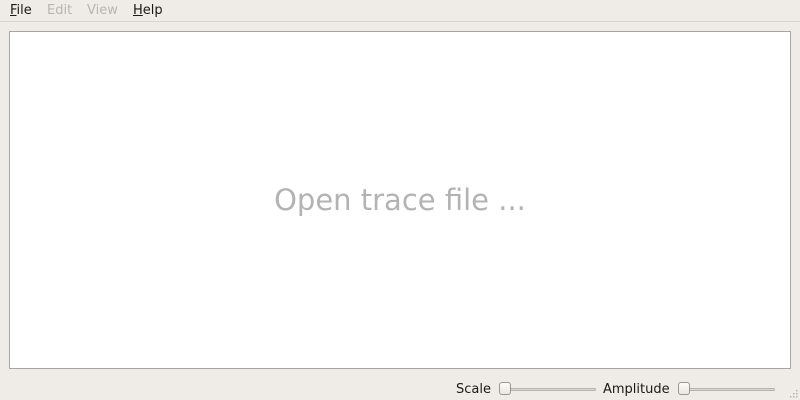  What do you see at coordinates (51, 10) in the screenshot?
I see `menu-edit-mnemonic: E` at bounding box center [51, 10].